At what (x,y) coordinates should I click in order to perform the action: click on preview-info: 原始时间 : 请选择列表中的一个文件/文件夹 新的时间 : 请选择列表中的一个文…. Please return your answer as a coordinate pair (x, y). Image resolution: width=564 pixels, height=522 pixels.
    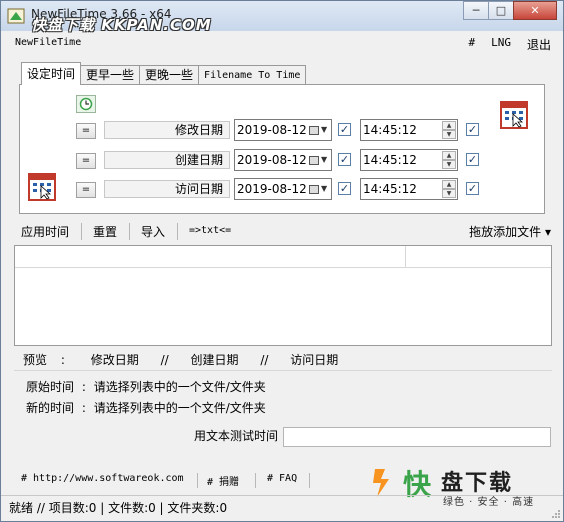
    Looking at the image, I should click on (283, 396).